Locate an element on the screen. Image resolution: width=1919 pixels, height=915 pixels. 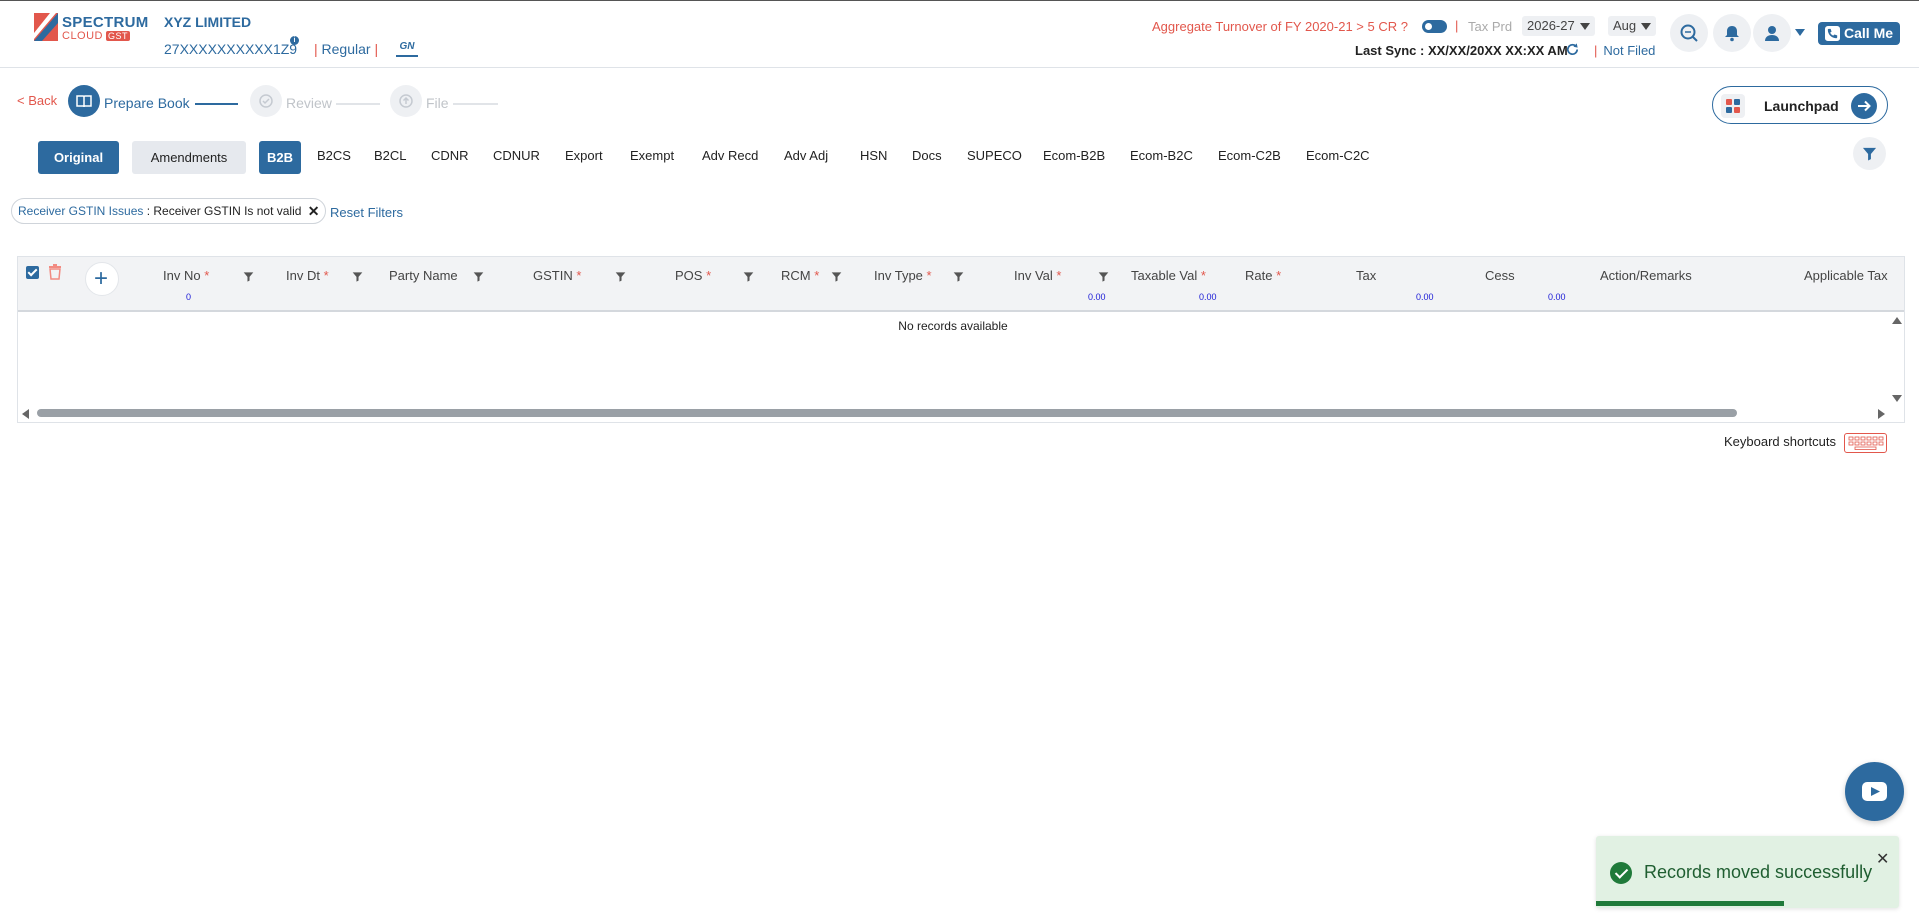
turnover-toggle is located at coordinates (1434, 26).